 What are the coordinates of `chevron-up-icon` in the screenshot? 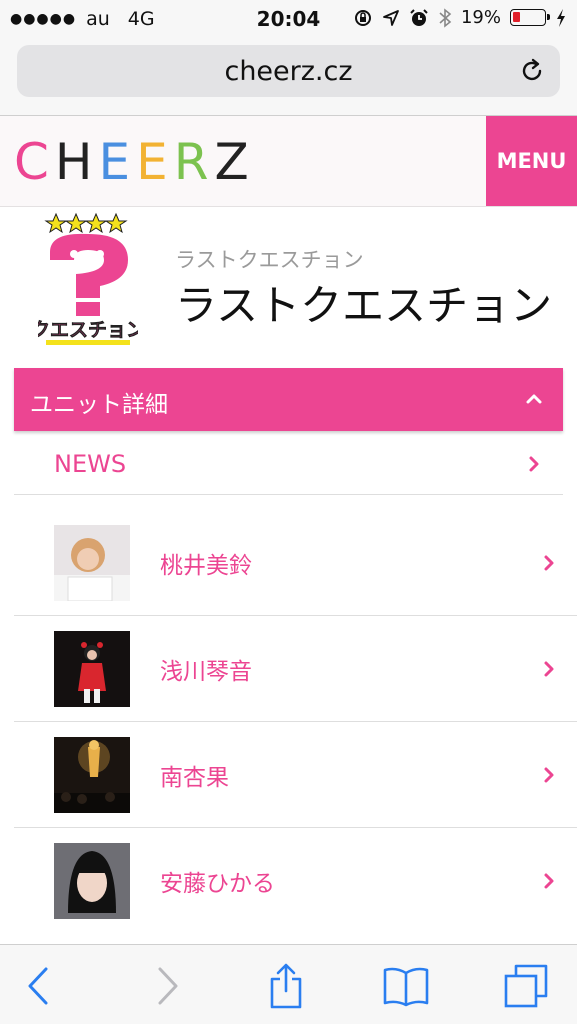 It's located at (534, 399).